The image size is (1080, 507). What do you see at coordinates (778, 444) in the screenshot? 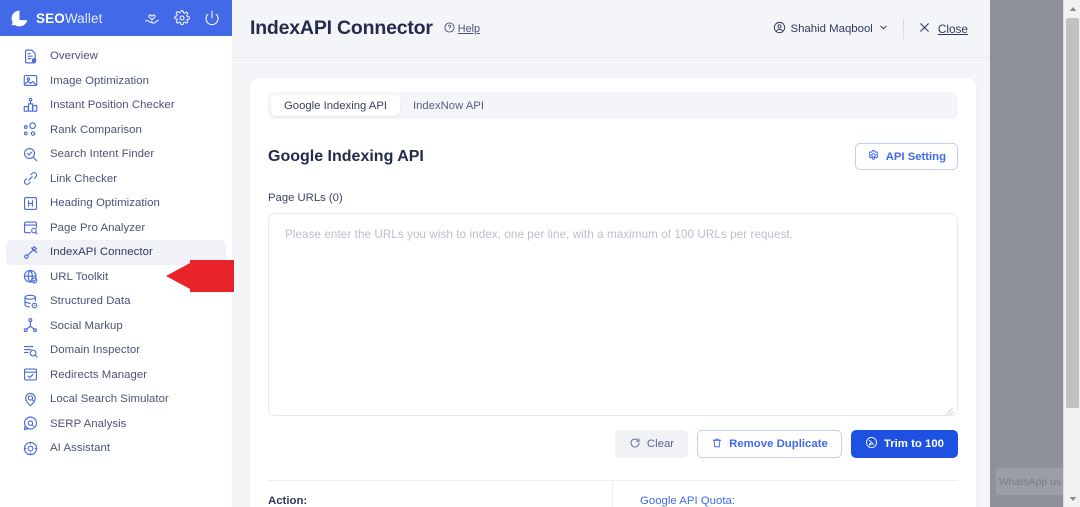
I see `remove-duplicate-label: Remove Duplicate` at bounding box center [778, 444].